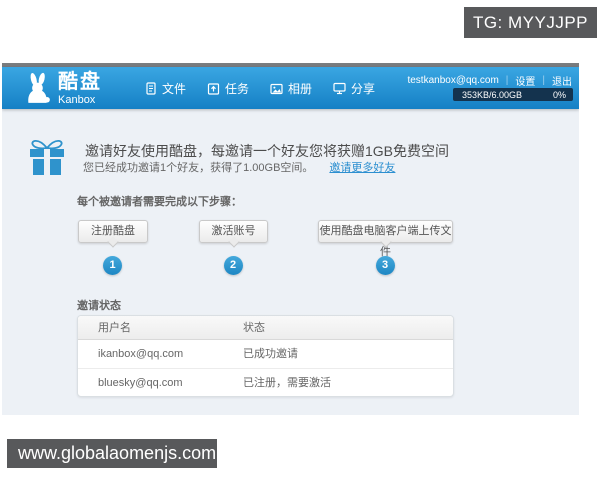 This screenshot has width=600, height=480. What do you see at coordinates (112, 265) in the screenshot?
I see `step-number-badge: 1` at bounding box center [112, 265].